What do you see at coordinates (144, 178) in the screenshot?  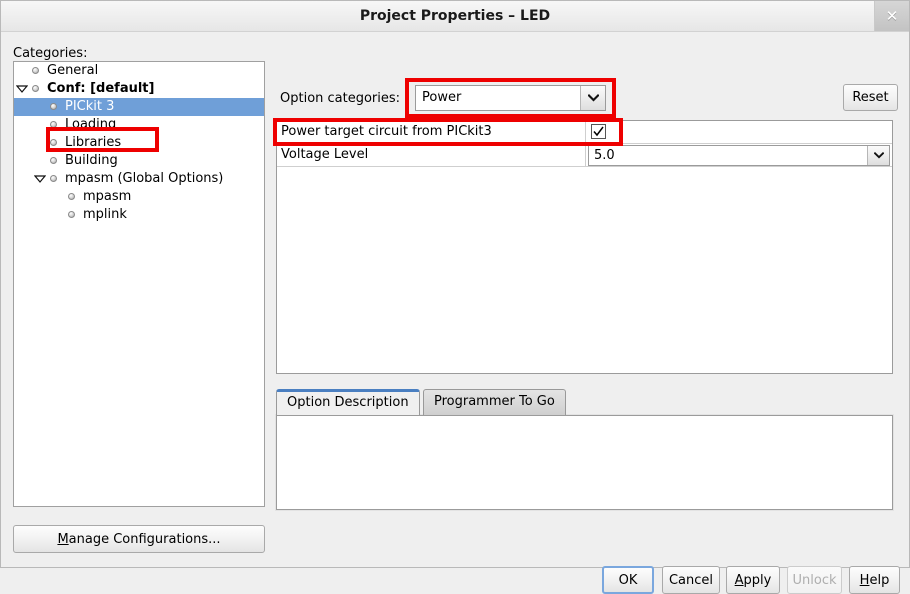 I see `sidebar-item-label: mpasm (Global Options)` at bounding box center [144, 178].